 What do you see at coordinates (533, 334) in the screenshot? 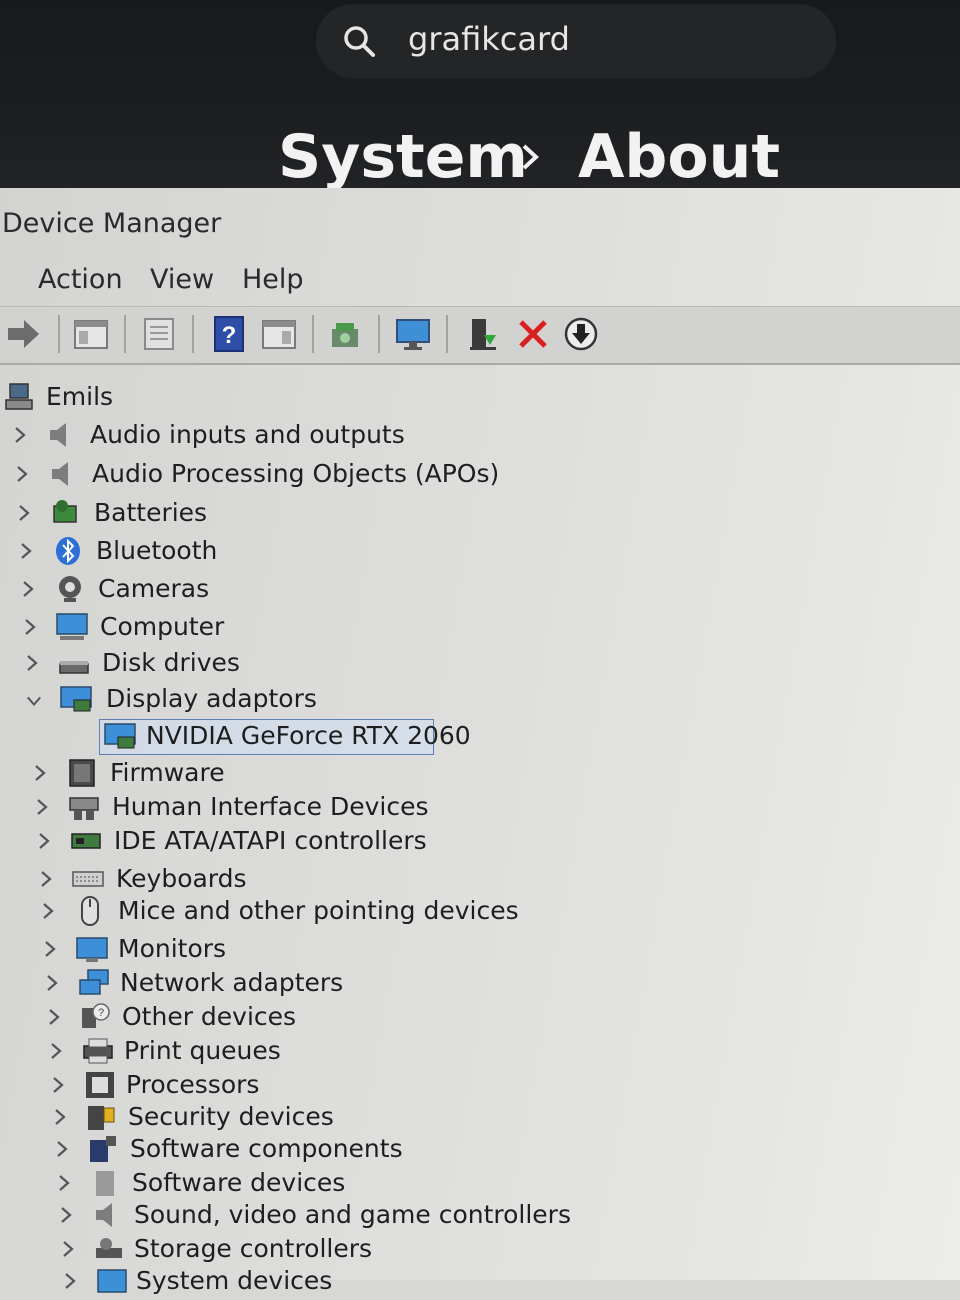
I see `uninstall-device-icon` at bounding box center [533, 334].